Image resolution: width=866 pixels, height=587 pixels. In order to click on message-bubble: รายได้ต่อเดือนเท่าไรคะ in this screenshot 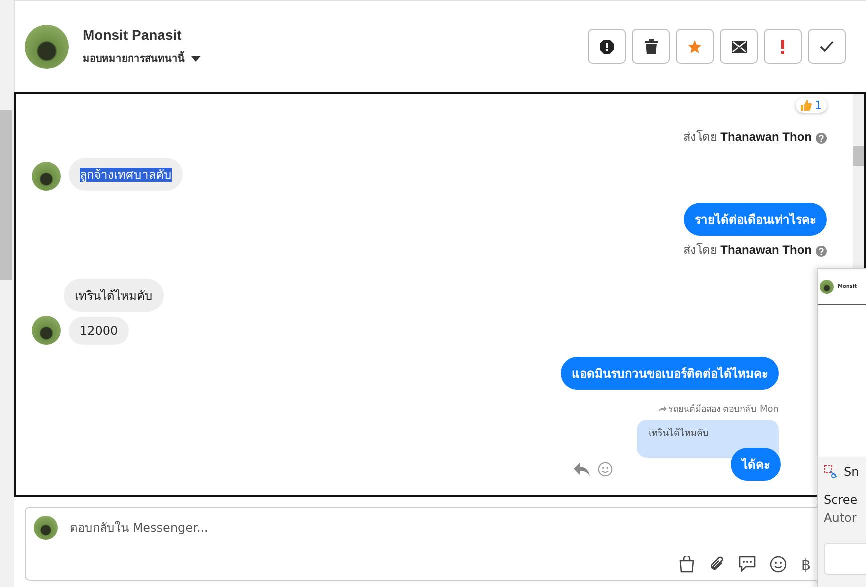, I will do `click(755, 219)`.